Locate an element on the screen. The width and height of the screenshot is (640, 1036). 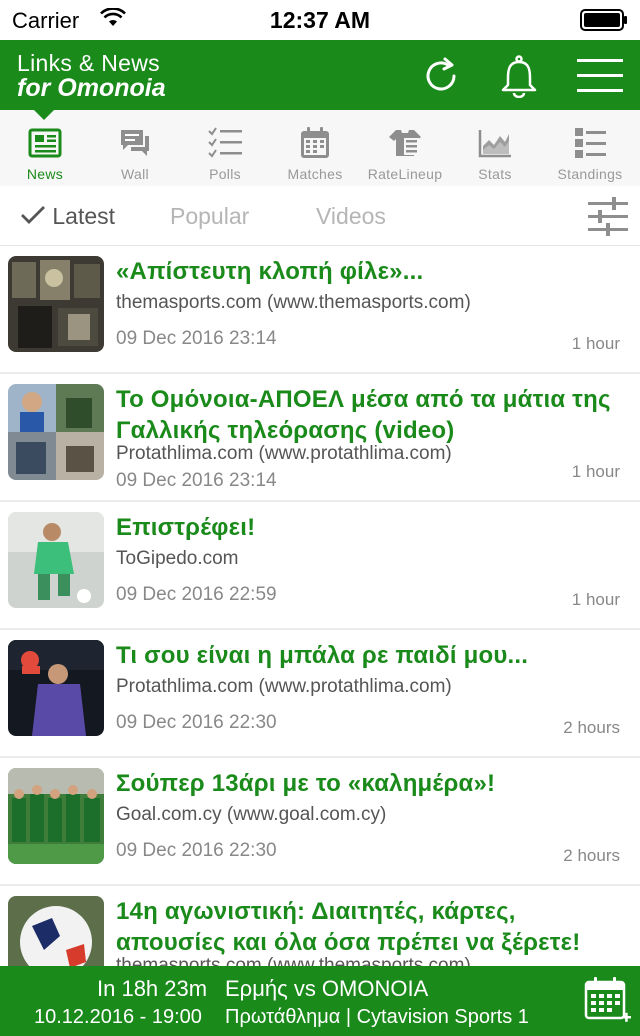
tab-polls: Polls is located at coordinates (225, 148).